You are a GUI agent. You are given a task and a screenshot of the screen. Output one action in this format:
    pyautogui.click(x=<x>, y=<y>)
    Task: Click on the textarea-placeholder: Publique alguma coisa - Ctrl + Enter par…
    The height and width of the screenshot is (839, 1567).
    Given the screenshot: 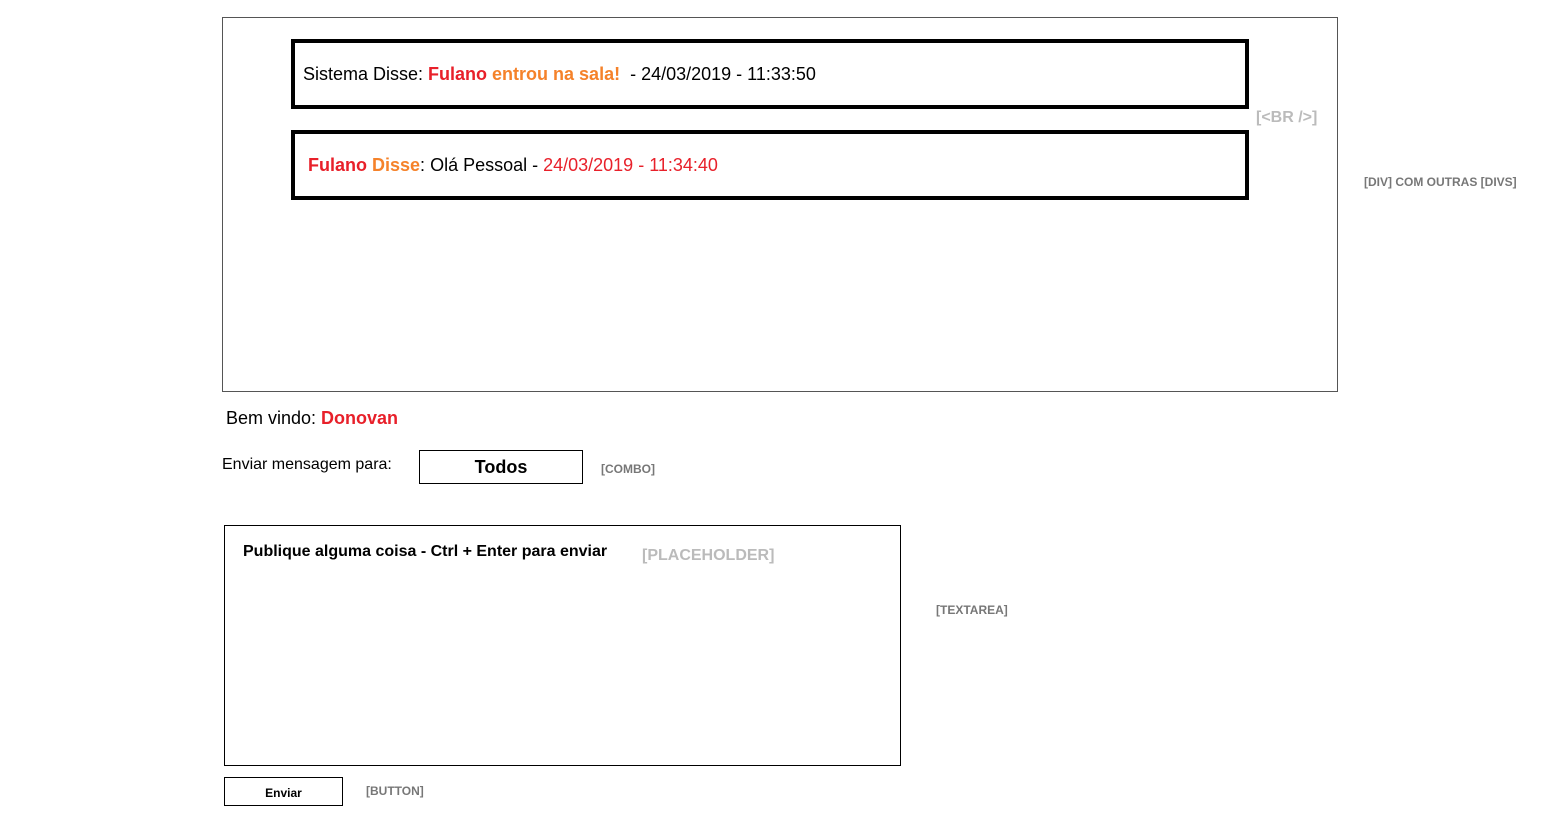 What is the action you would take?
    pyautogui.click(x=425, y=551)
    